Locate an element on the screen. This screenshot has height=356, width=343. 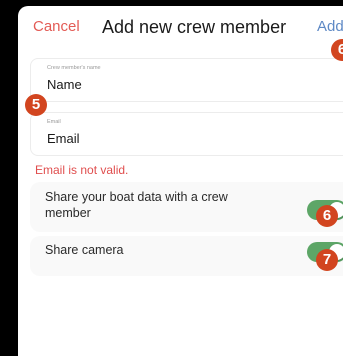
add-button: Add is located at coordinates (330, 26).